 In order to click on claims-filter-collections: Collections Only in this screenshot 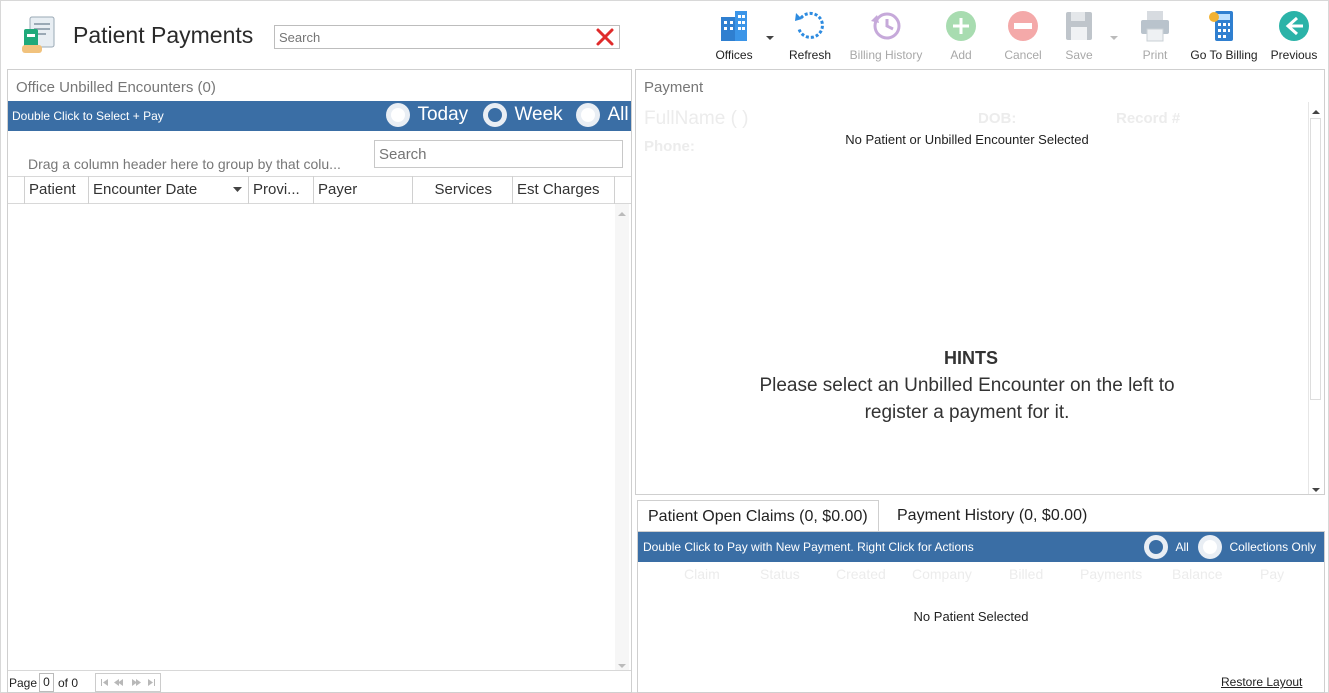, I will do `click(1257, 547)`.